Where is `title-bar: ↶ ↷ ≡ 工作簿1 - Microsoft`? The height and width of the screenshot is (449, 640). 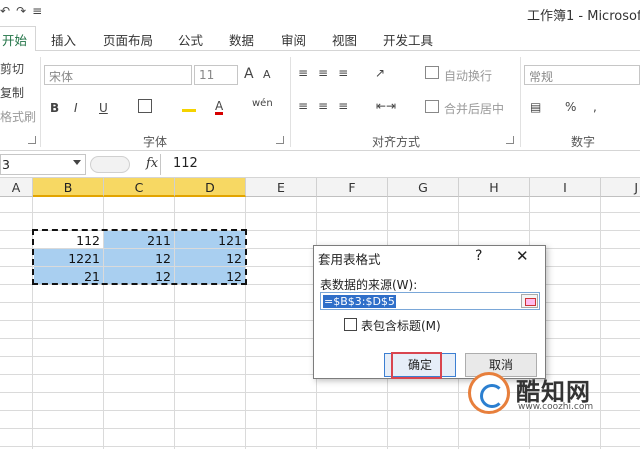
title-bar: ↶ ↷ ≡ 工作簿1 - Microsoft is located at coordinates (320, 13).